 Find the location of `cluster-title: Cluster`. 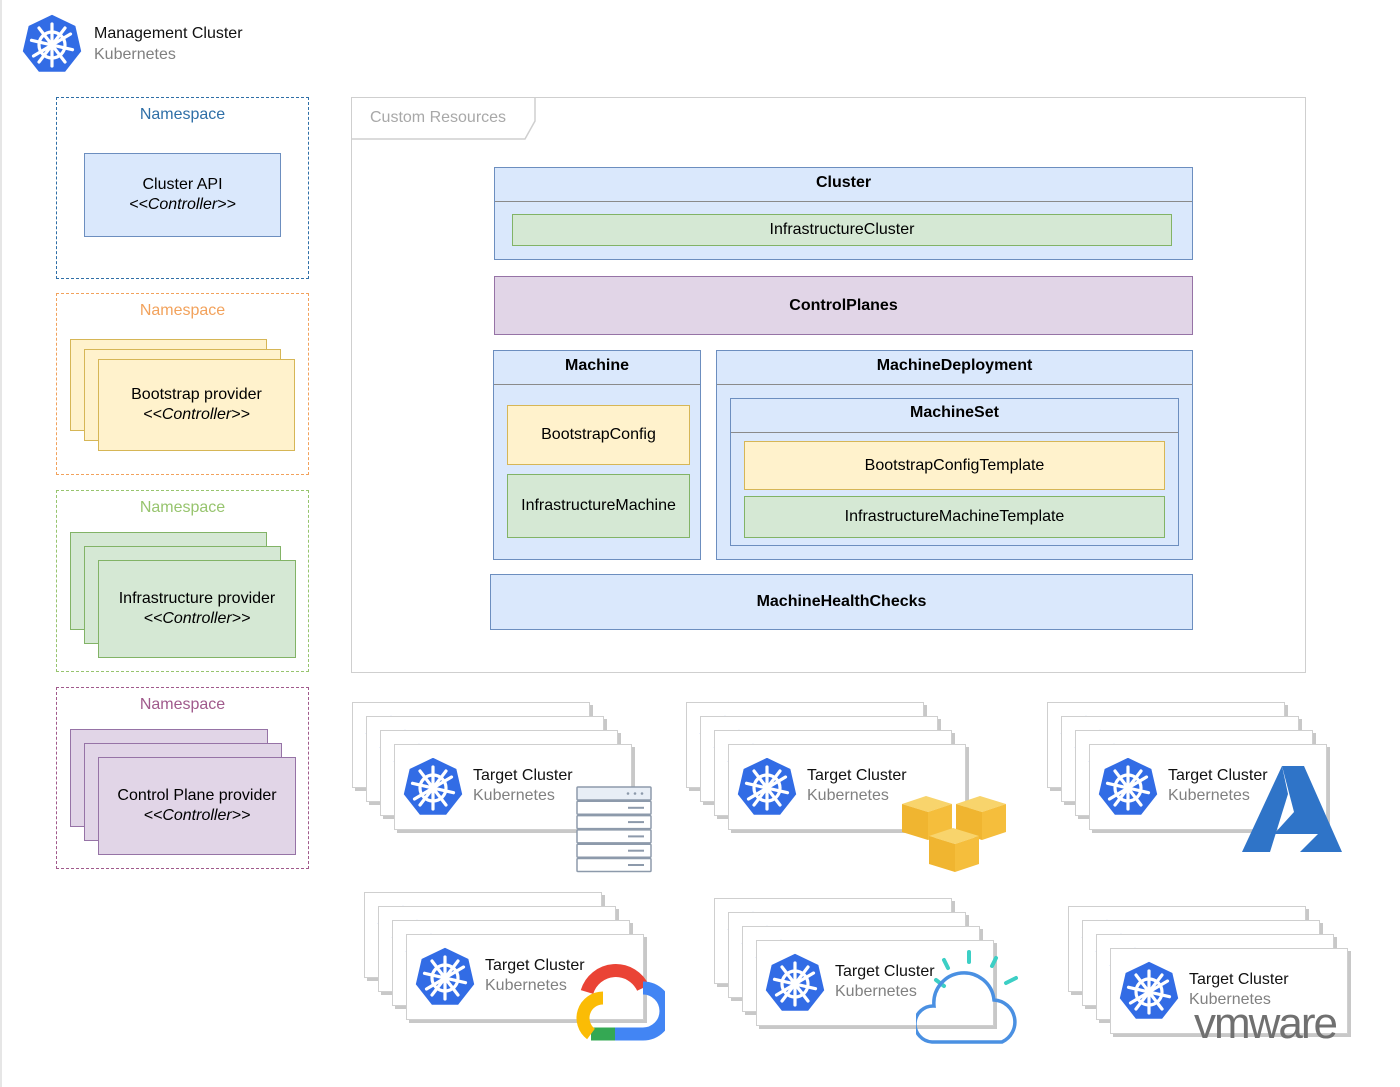

cluster-title: Cluster is located at coordinates (843, 182).